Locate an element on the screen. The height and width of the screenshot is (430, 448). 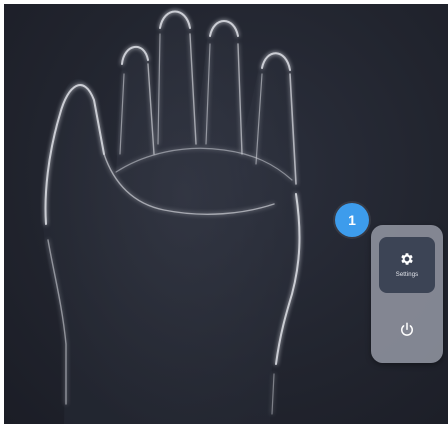
power-icon is located at coordinates (407, 329).